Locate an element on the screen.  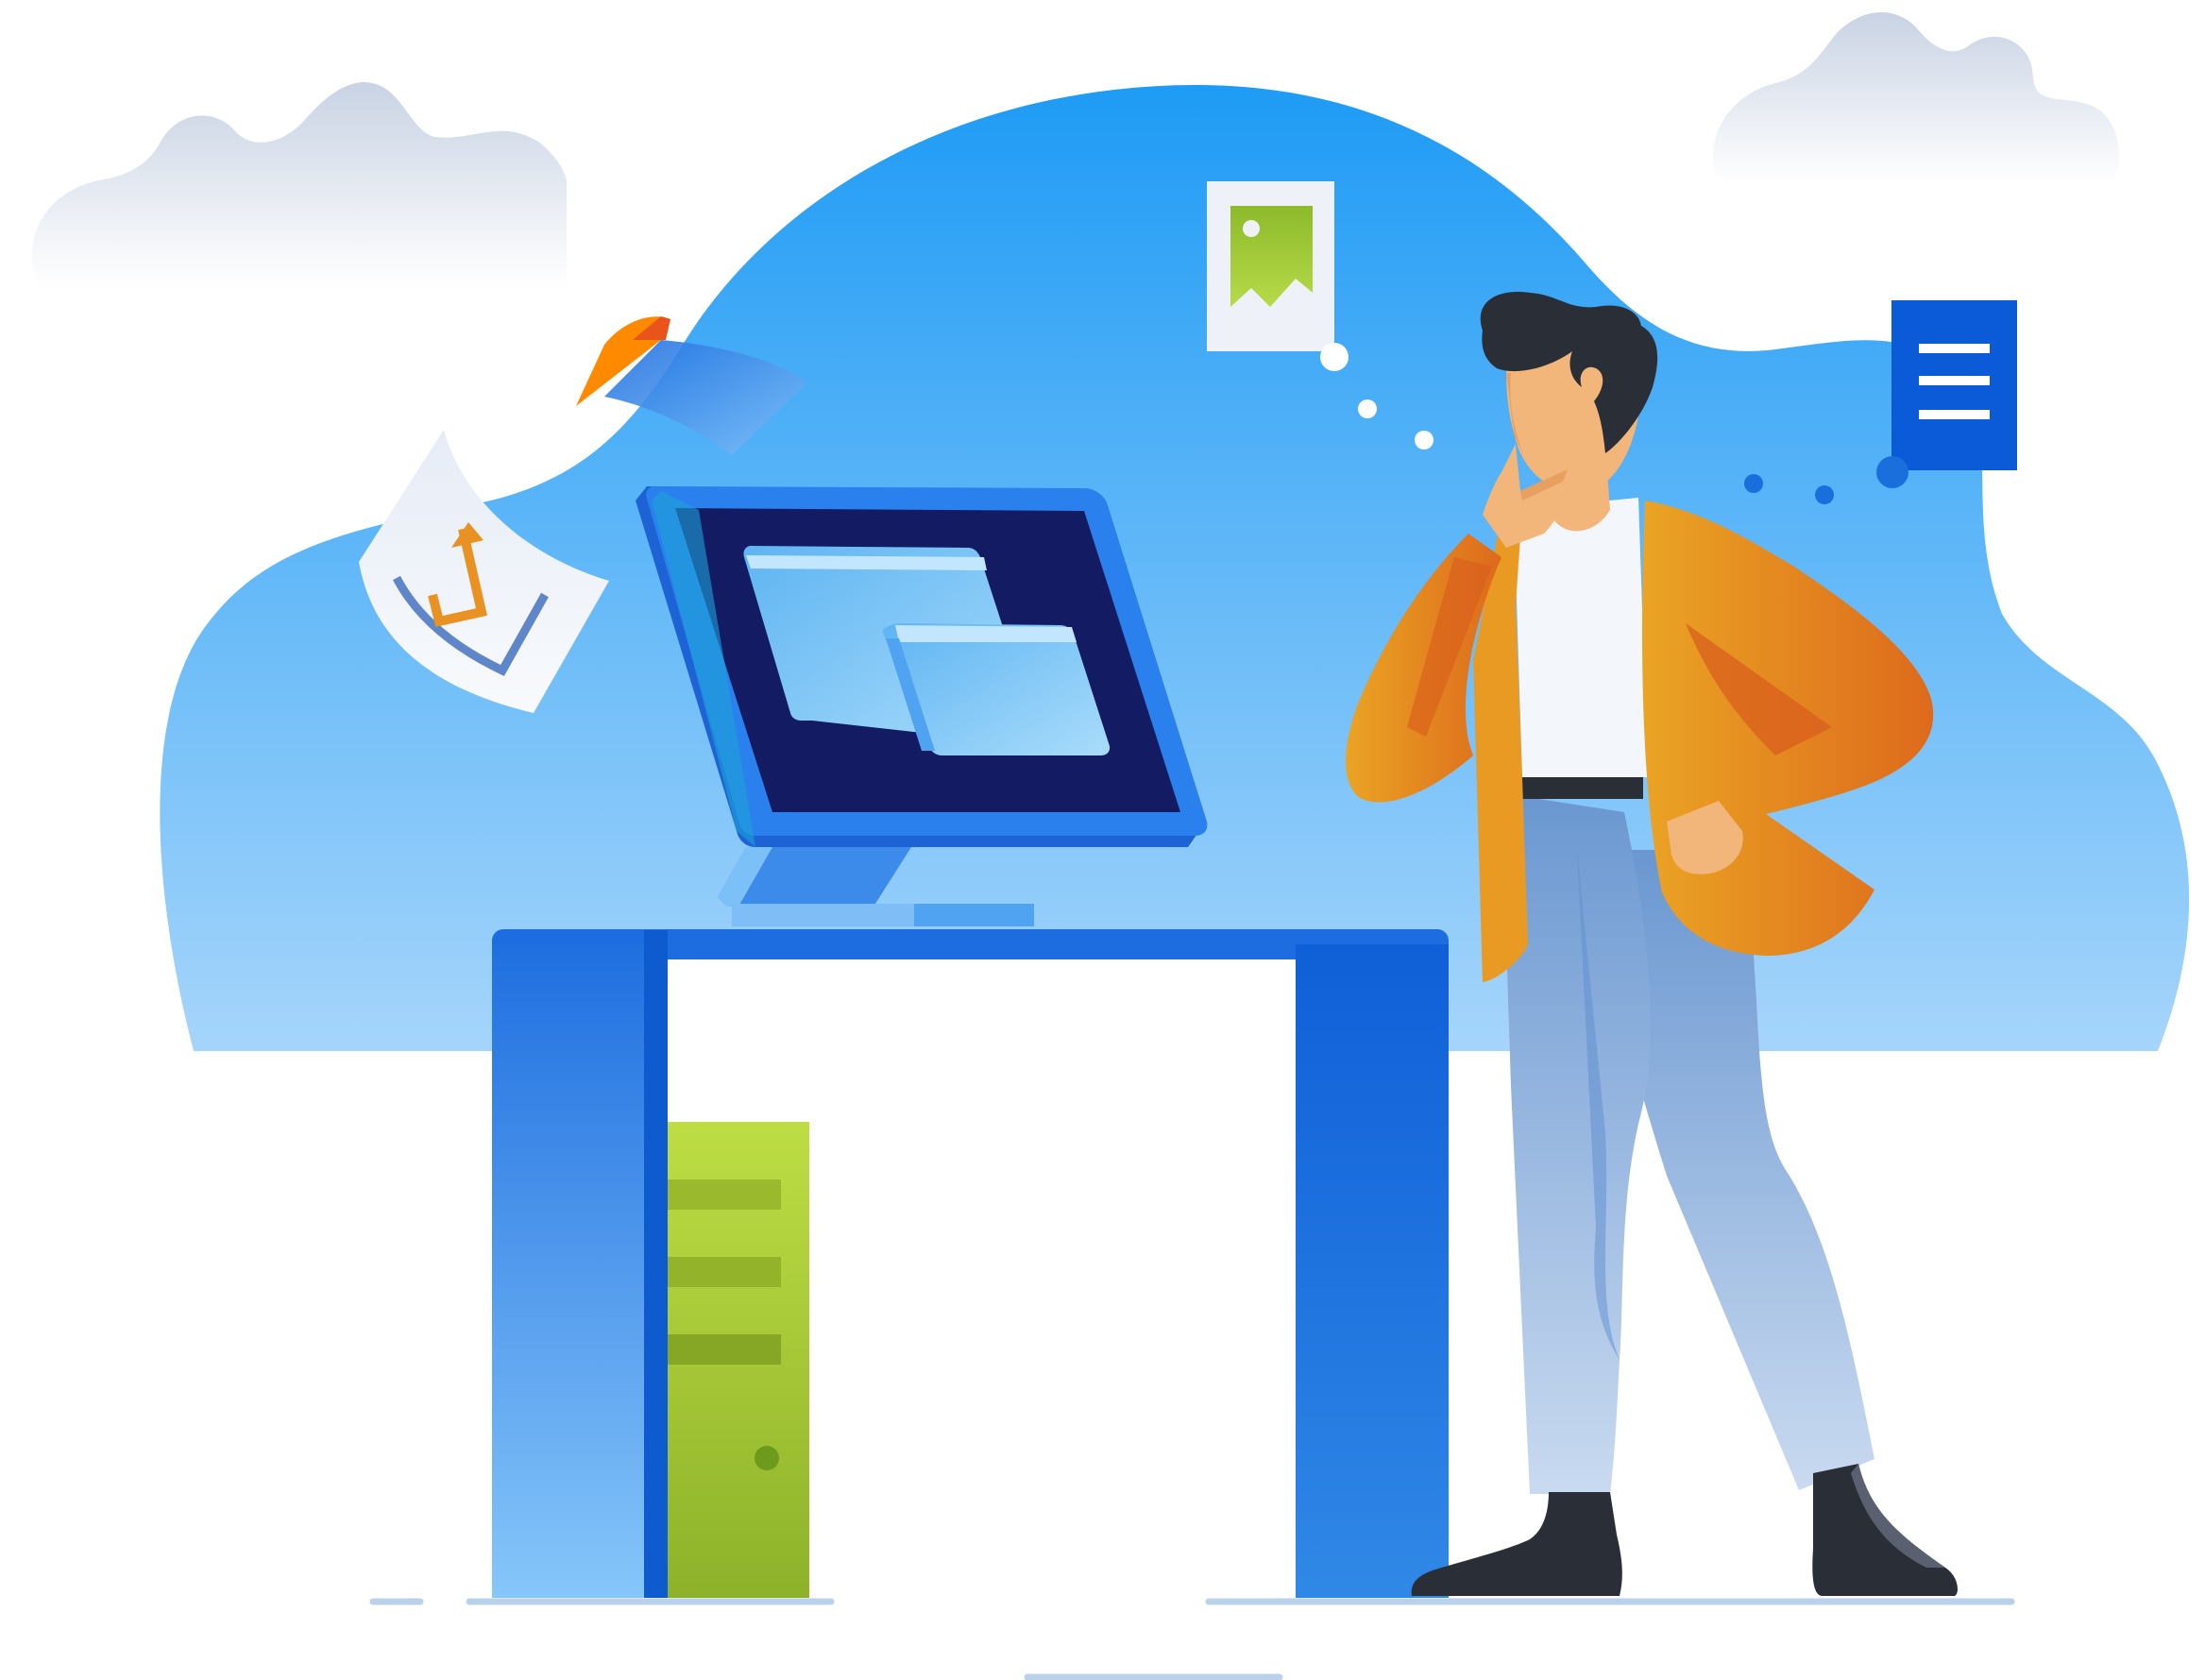
server-tower is located at coordinates (738, 1360).